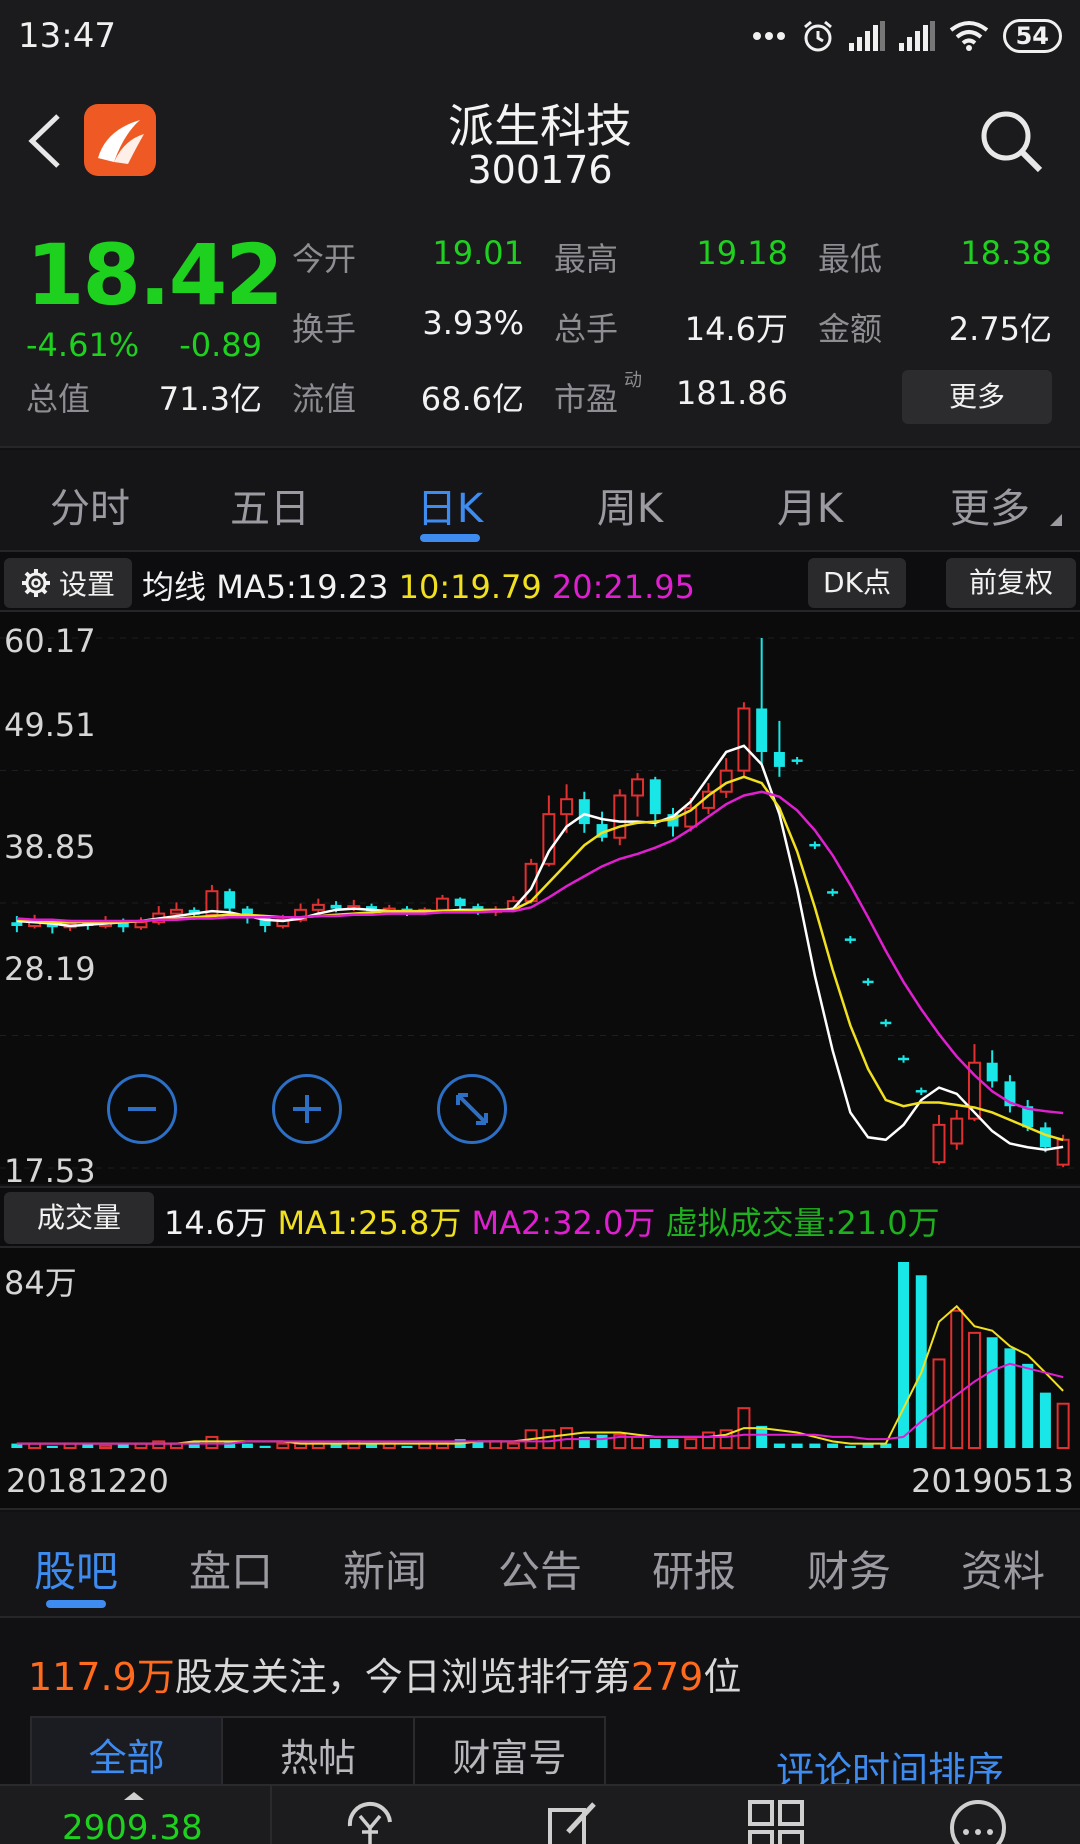  What do you see at coordinates (990, 505) in the screenshot?
I see `tab-more-period: 更多` at bounding box center [990, 505].